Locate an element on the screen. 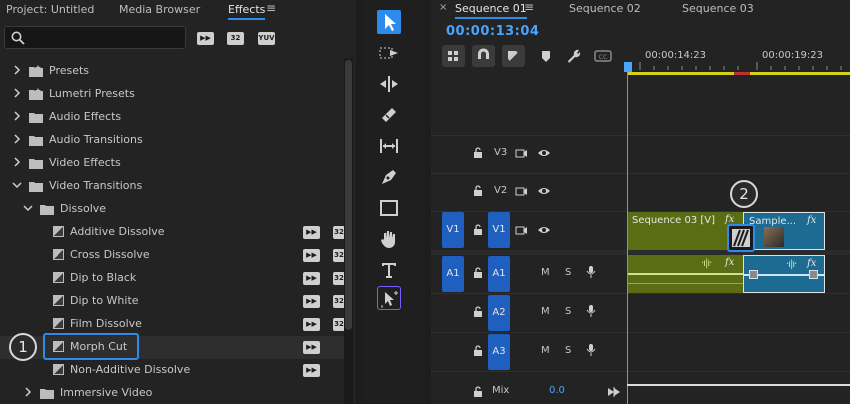  audio-clip-a1-right: ·ı|ı· fx is located at coordinates (784, 274).